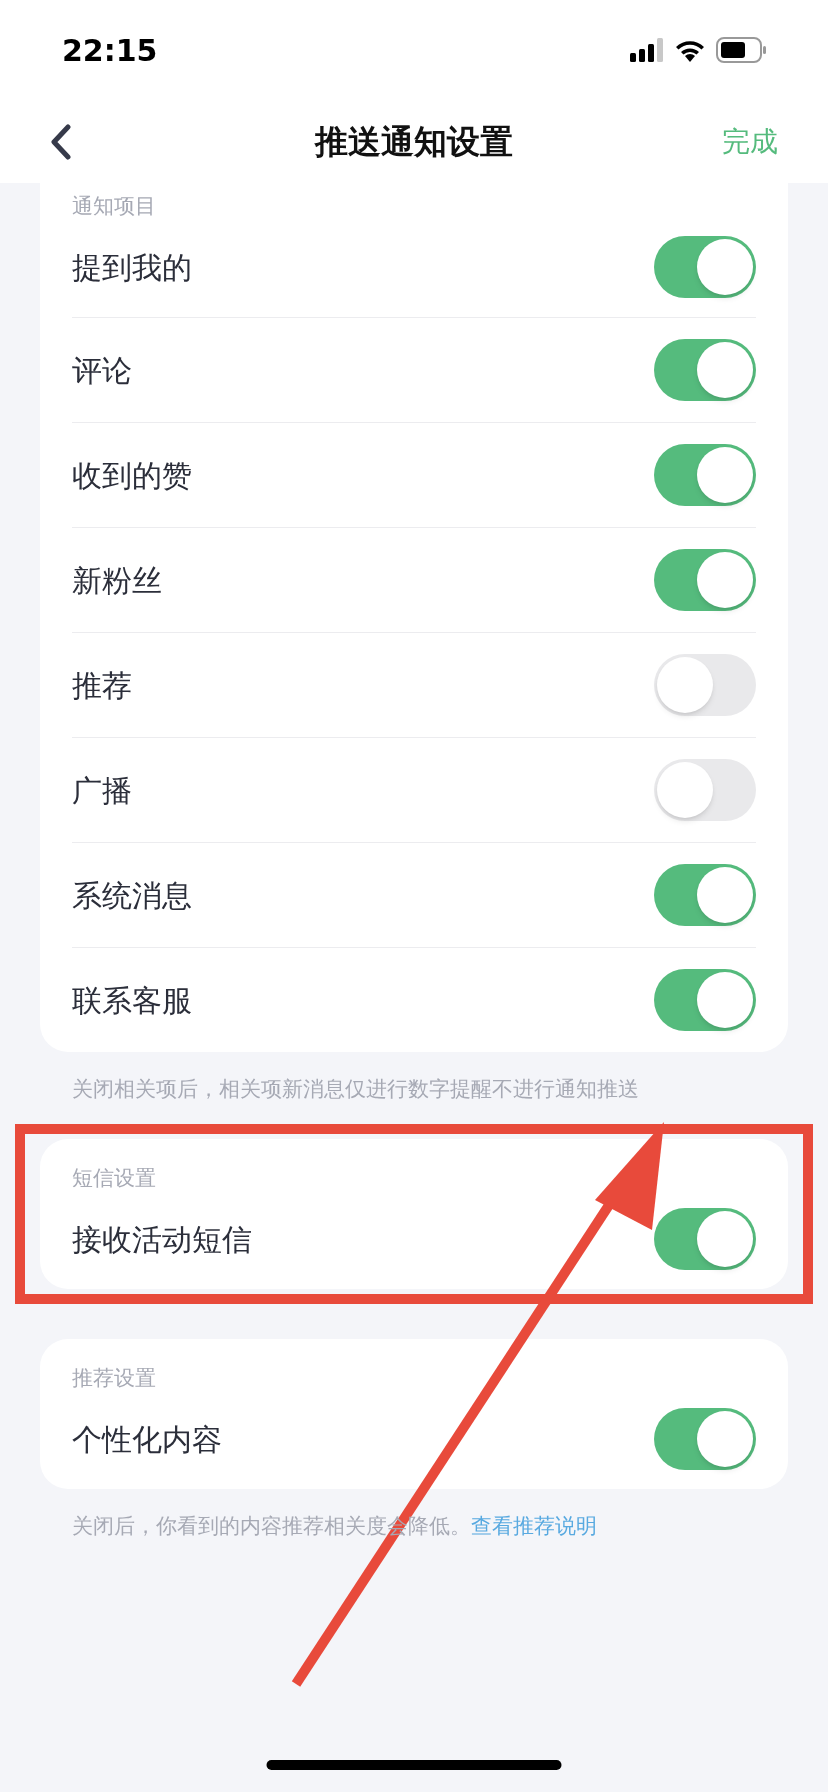 The height and width of the screenshot is (1792, 828). What do you see at coordinates (102, 685) in the screenshot?
I see `setting-label: 推荐` at bounding box center [102, 685].